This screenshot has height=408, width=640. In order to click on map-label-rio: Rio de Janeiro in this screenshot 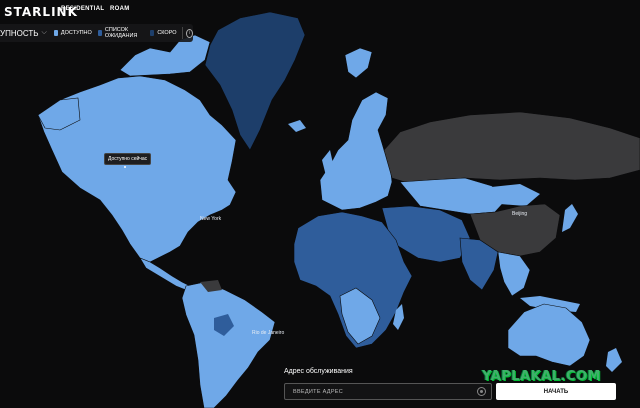, I will do `click(268, 333)`.